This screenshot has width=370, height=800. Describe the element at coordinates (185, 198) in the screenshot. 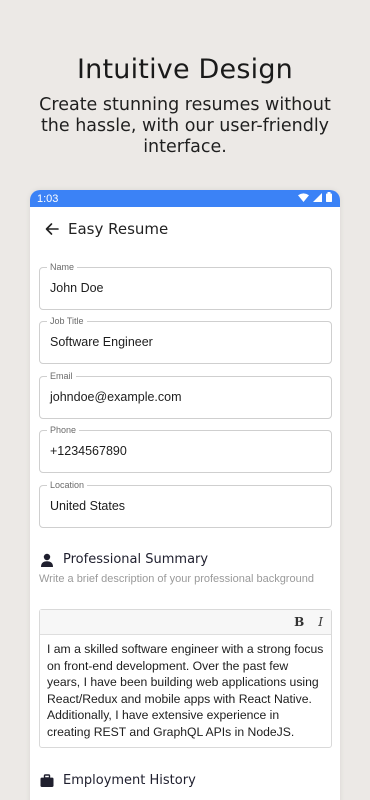

I see `status-bar: 1:03` at that location.